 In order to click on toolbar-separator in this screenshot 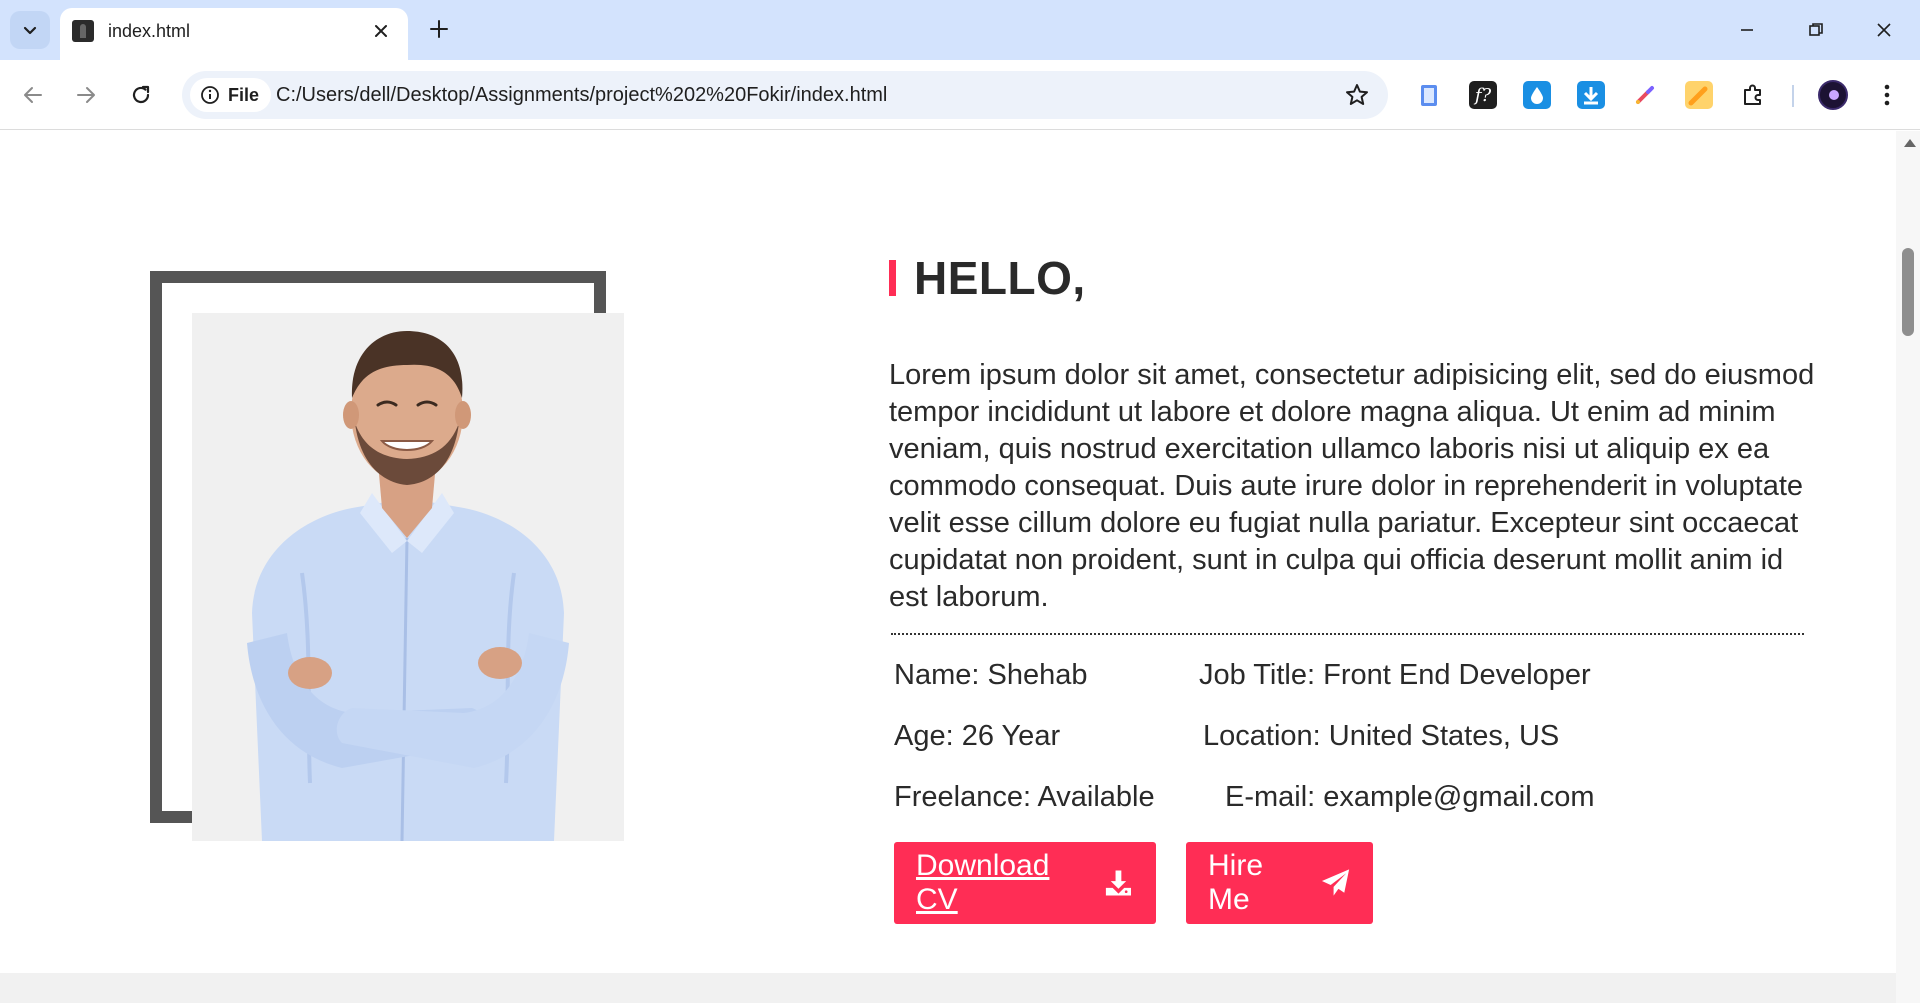, I will do `click(1793, 96)`.